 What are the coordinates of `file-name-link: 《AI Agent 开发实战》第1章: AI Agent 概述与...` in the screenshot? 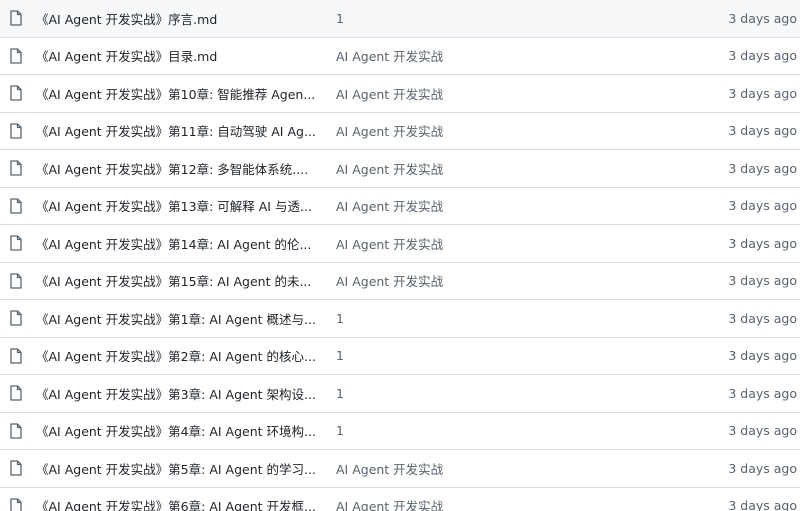 It's located at (178, 318).